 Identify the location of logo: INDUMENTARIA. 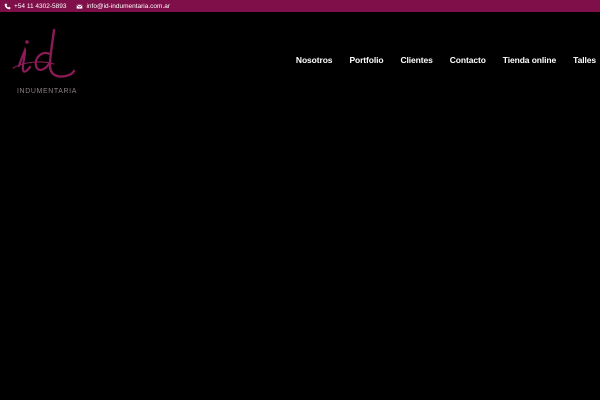
(43, 62).